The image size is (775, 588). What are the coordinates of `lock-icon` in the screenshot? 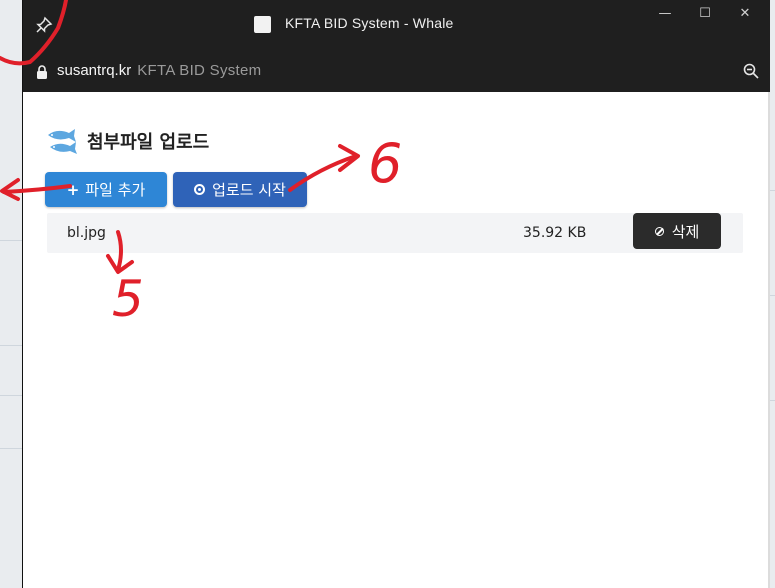 It's located at (42, 72).